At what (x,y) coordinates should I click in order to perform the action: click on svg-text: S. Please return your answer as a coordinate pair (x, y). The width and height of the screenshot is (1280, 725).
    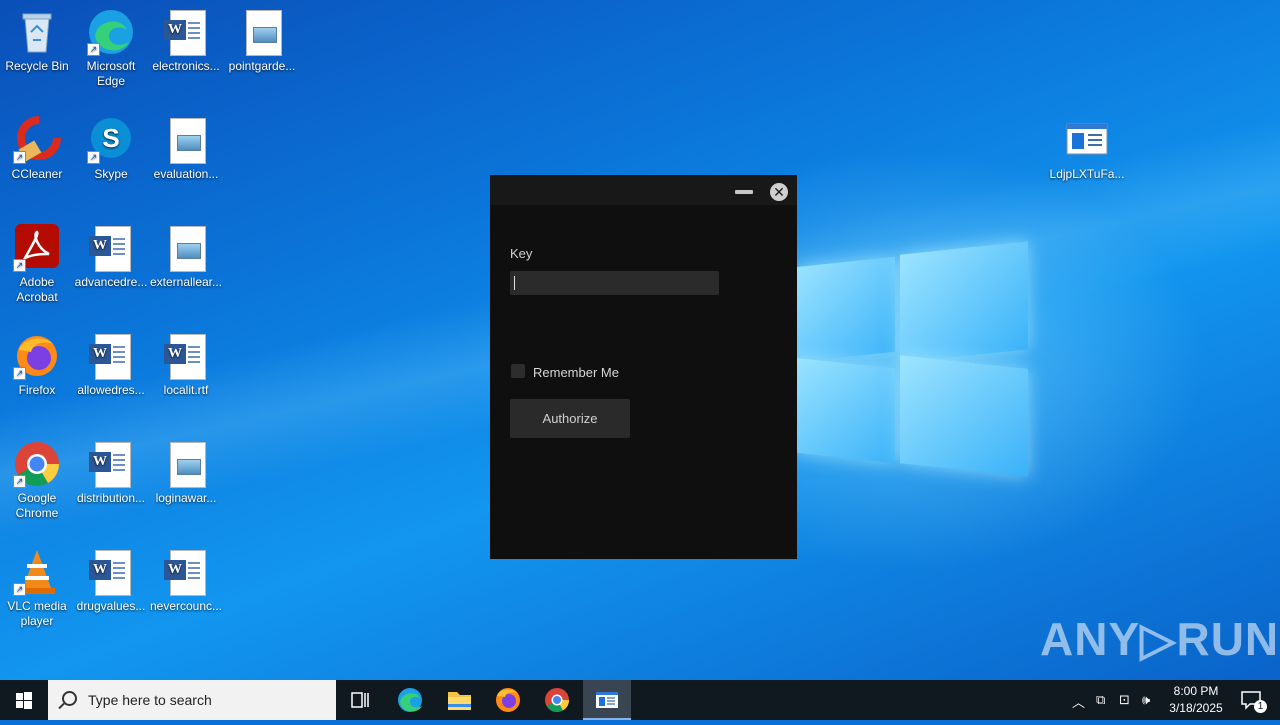
    Looking at the image, I should click on (110, 138).